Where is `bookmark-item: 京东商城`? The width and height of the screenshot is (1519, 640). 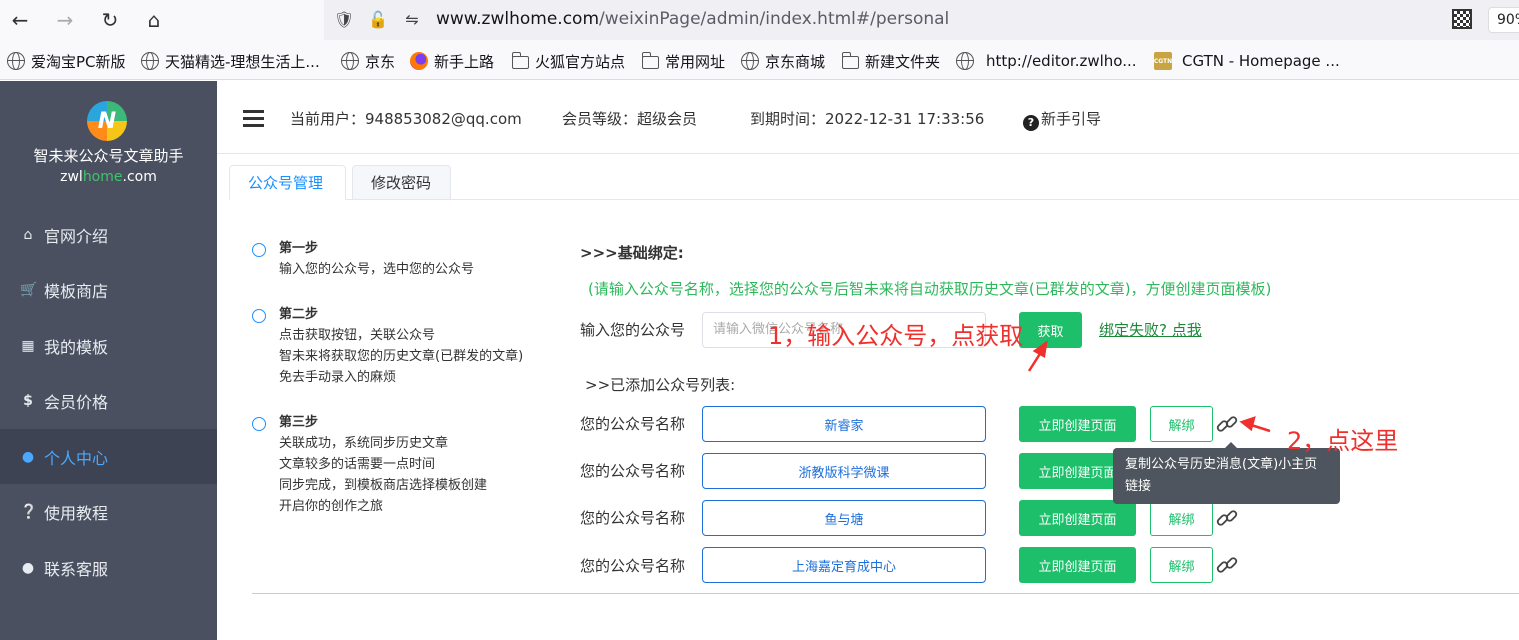 bookmark-item: 京东商城 is located at coordinates (783, 61).